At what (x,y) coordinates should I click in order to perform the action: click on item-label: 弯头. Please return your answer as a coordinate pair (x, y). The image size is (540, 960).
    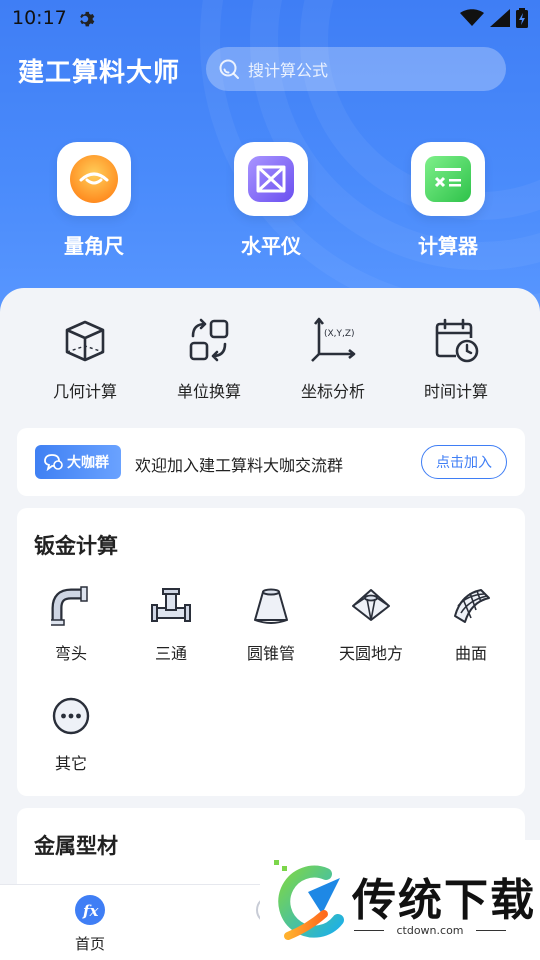
    Looking at the image, I should click on (70, 653).